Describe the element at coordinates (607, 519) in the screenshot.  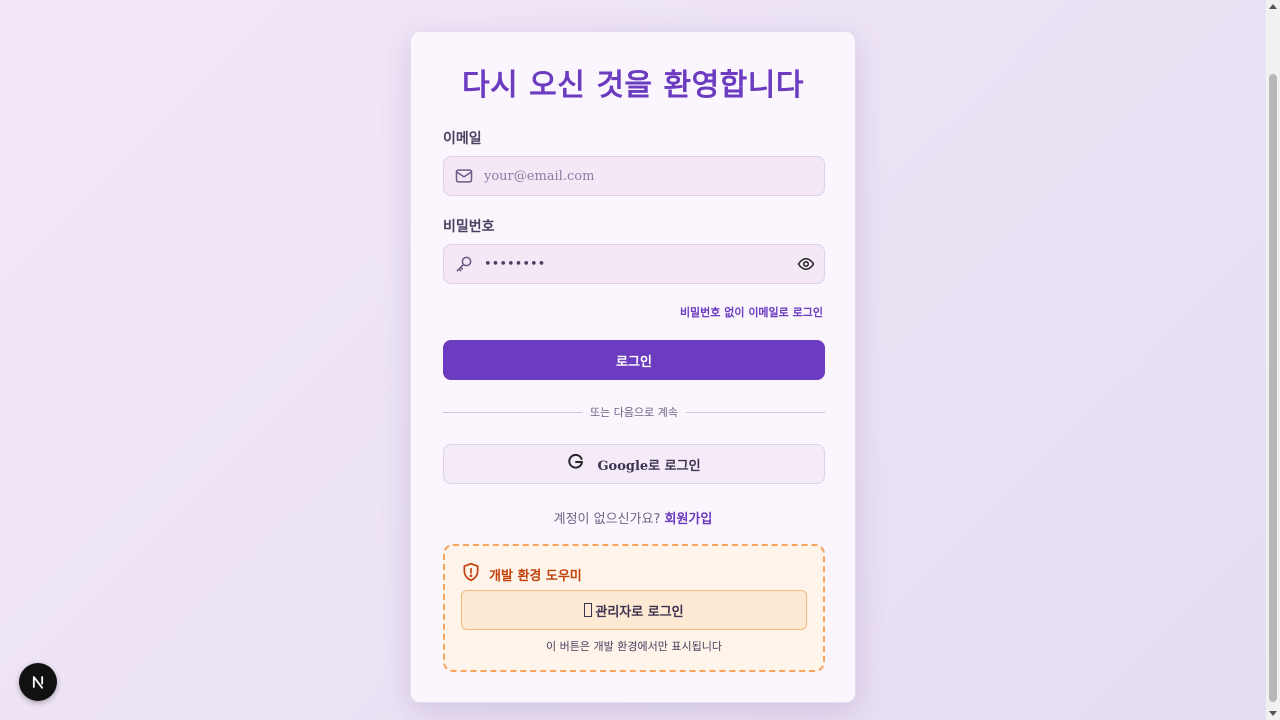
I see `signup-text: 계정이 없으신가요?` at that location.